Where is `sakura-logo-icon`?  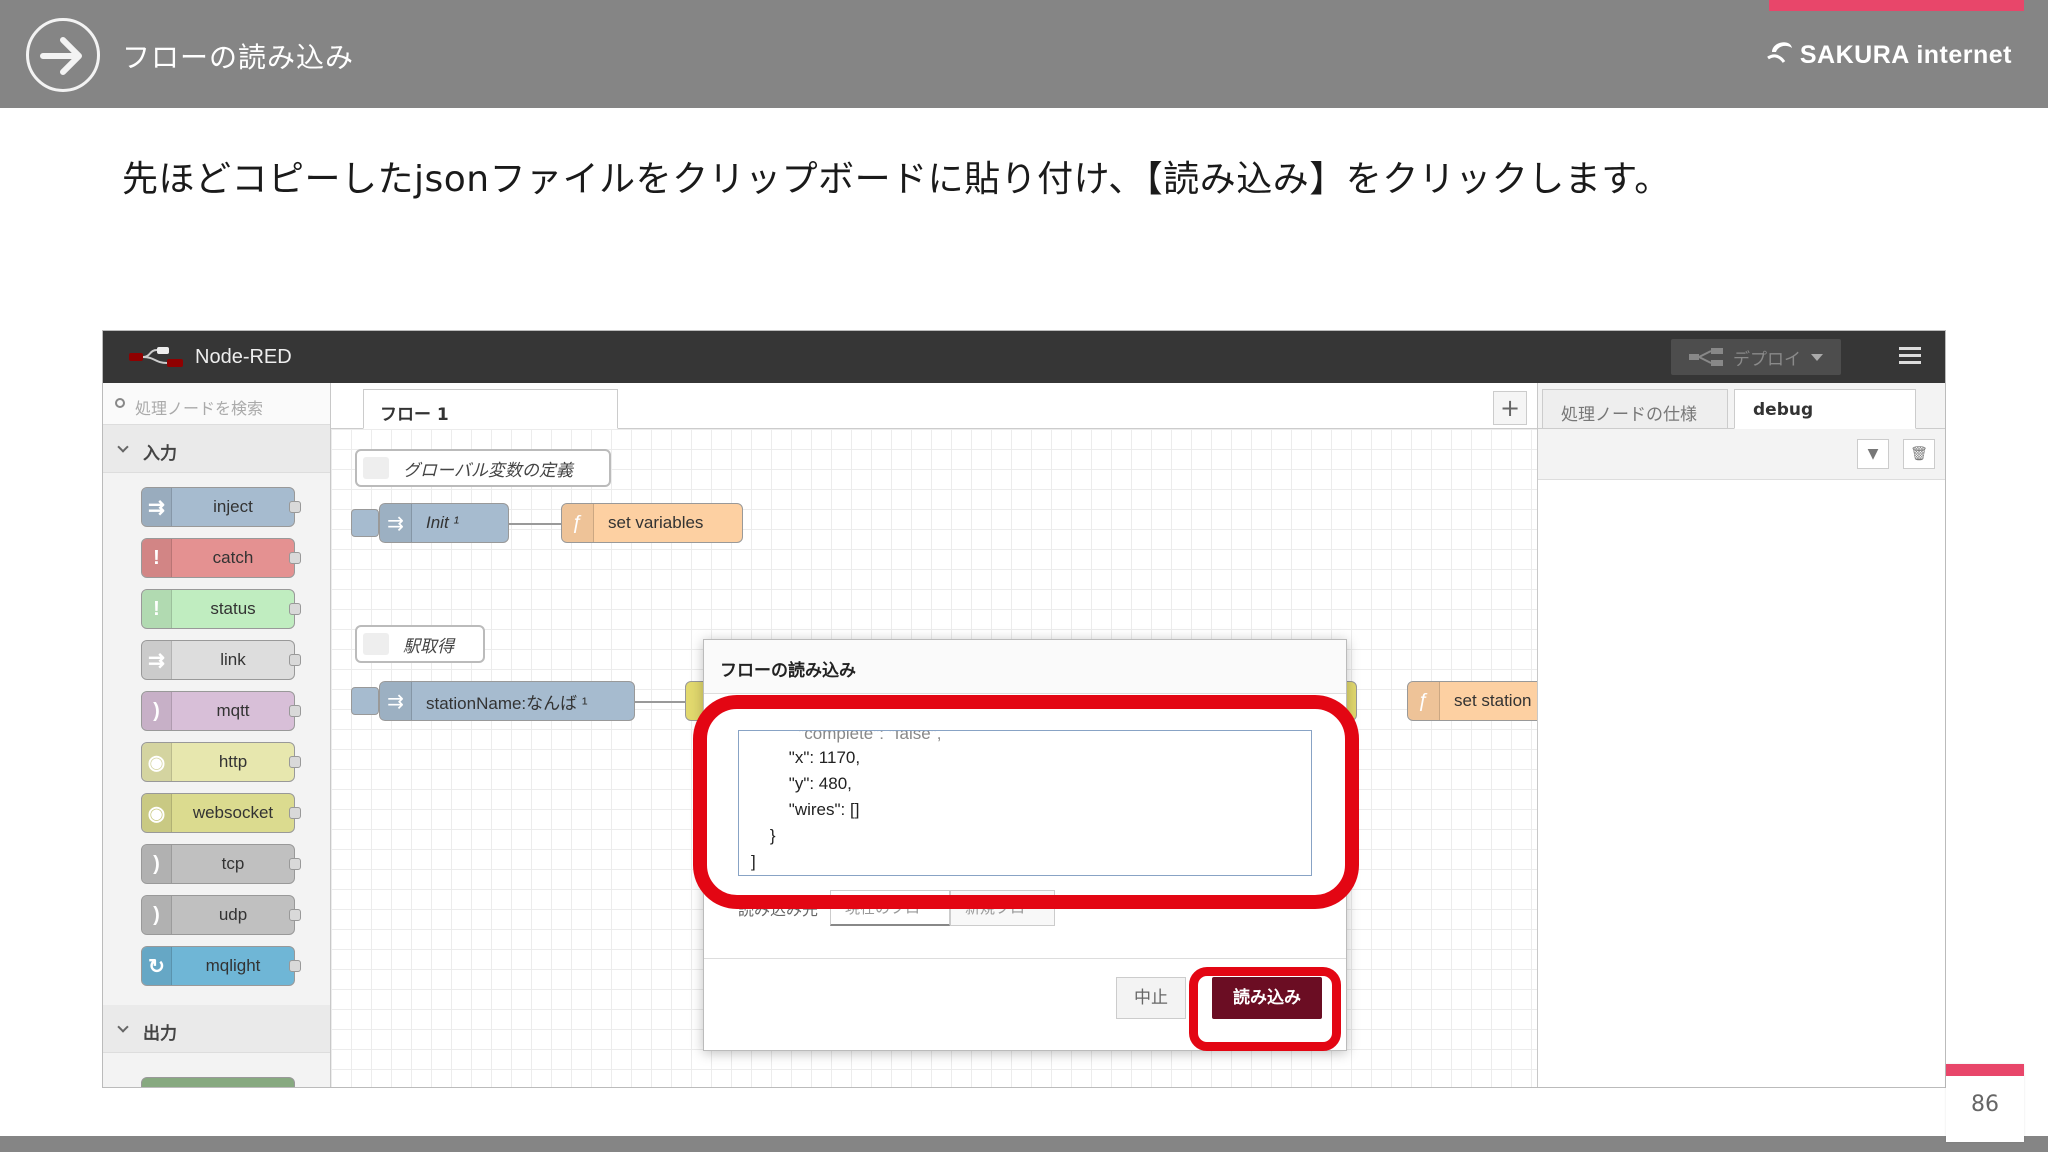
sakura-logo-icon is located at coordinates (1781, 53).